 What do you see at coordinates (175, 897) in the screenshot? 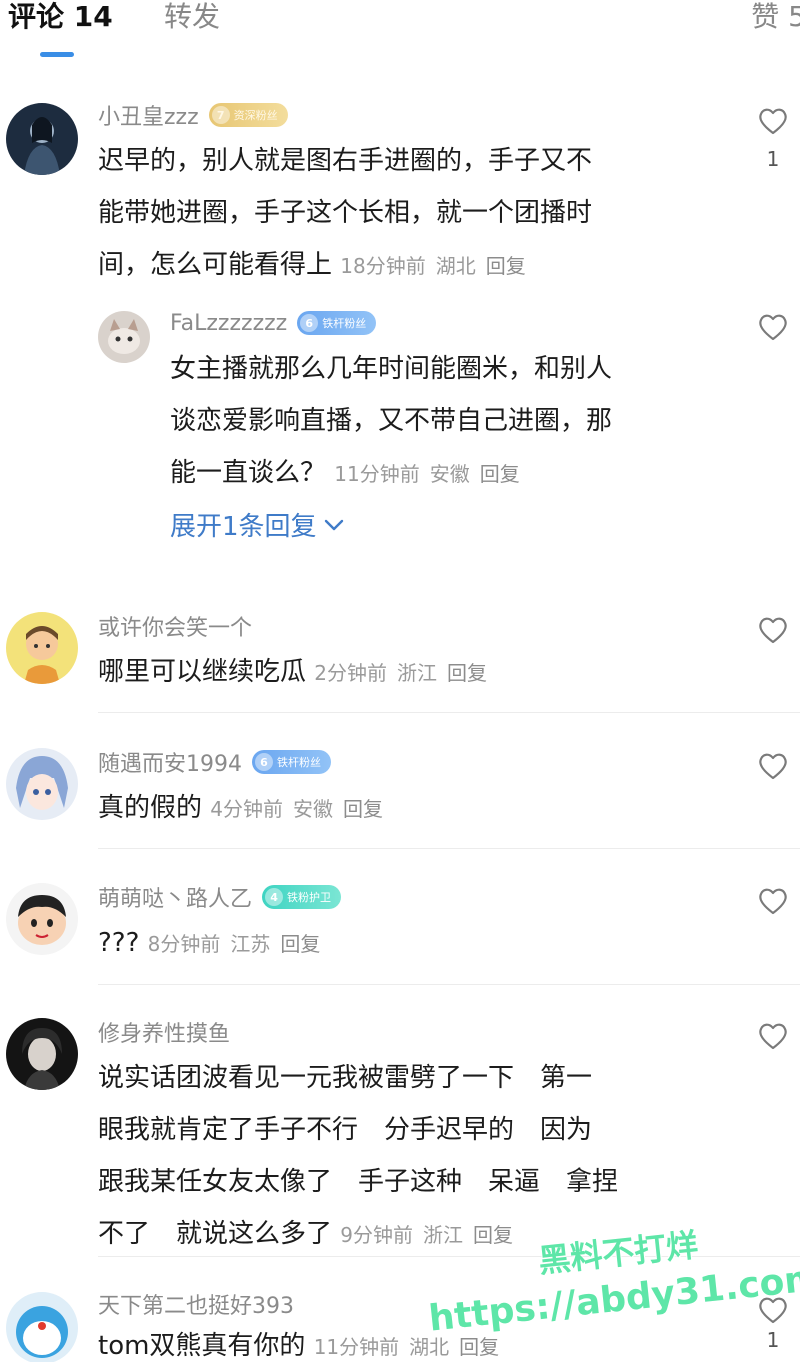
I see `username: 萌萌哒丶路人乙` at bounding box center [175, 897].